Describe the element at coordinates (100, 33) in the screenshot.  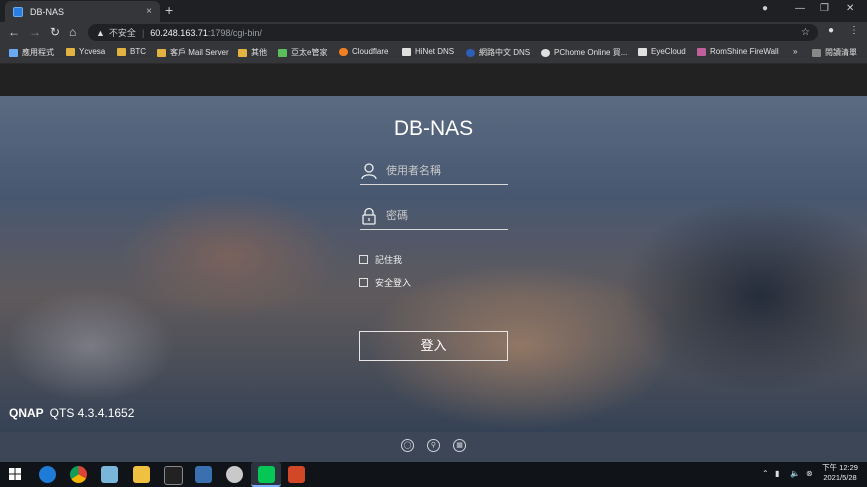
I see `warning-icon: ▲` at that location.